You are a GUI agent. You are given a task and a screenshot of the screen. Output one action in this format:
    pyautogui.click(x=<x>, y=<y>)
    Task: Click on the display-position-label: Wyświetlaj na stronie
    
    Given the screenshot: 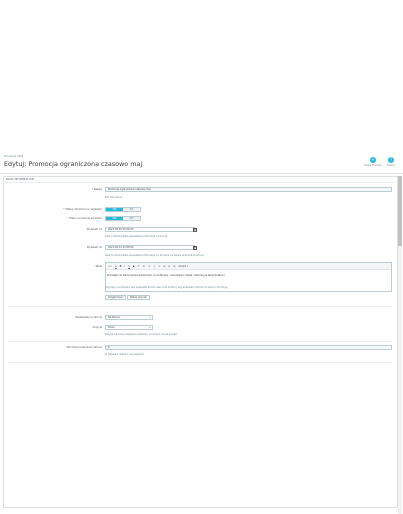 What is the action you would take?
    pyautogui.click(x=88, y=317)
    